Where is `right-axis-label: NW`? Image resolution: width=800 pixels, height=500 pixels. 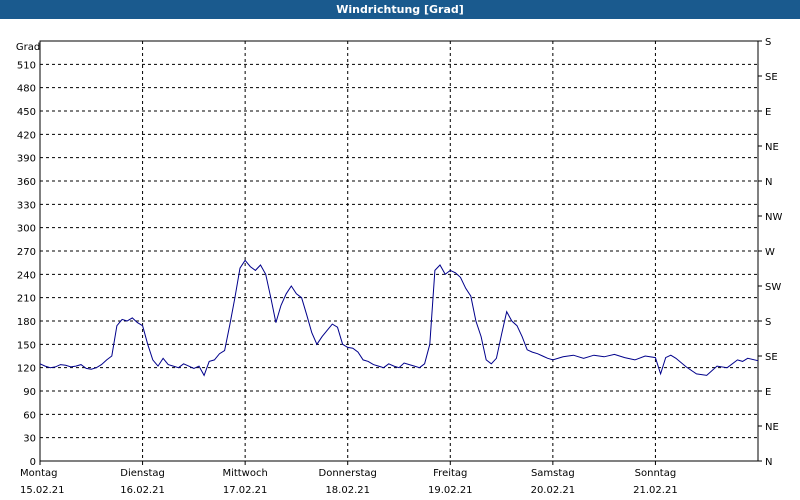 right-axis-label: NW is located at coordinates (773, 217).